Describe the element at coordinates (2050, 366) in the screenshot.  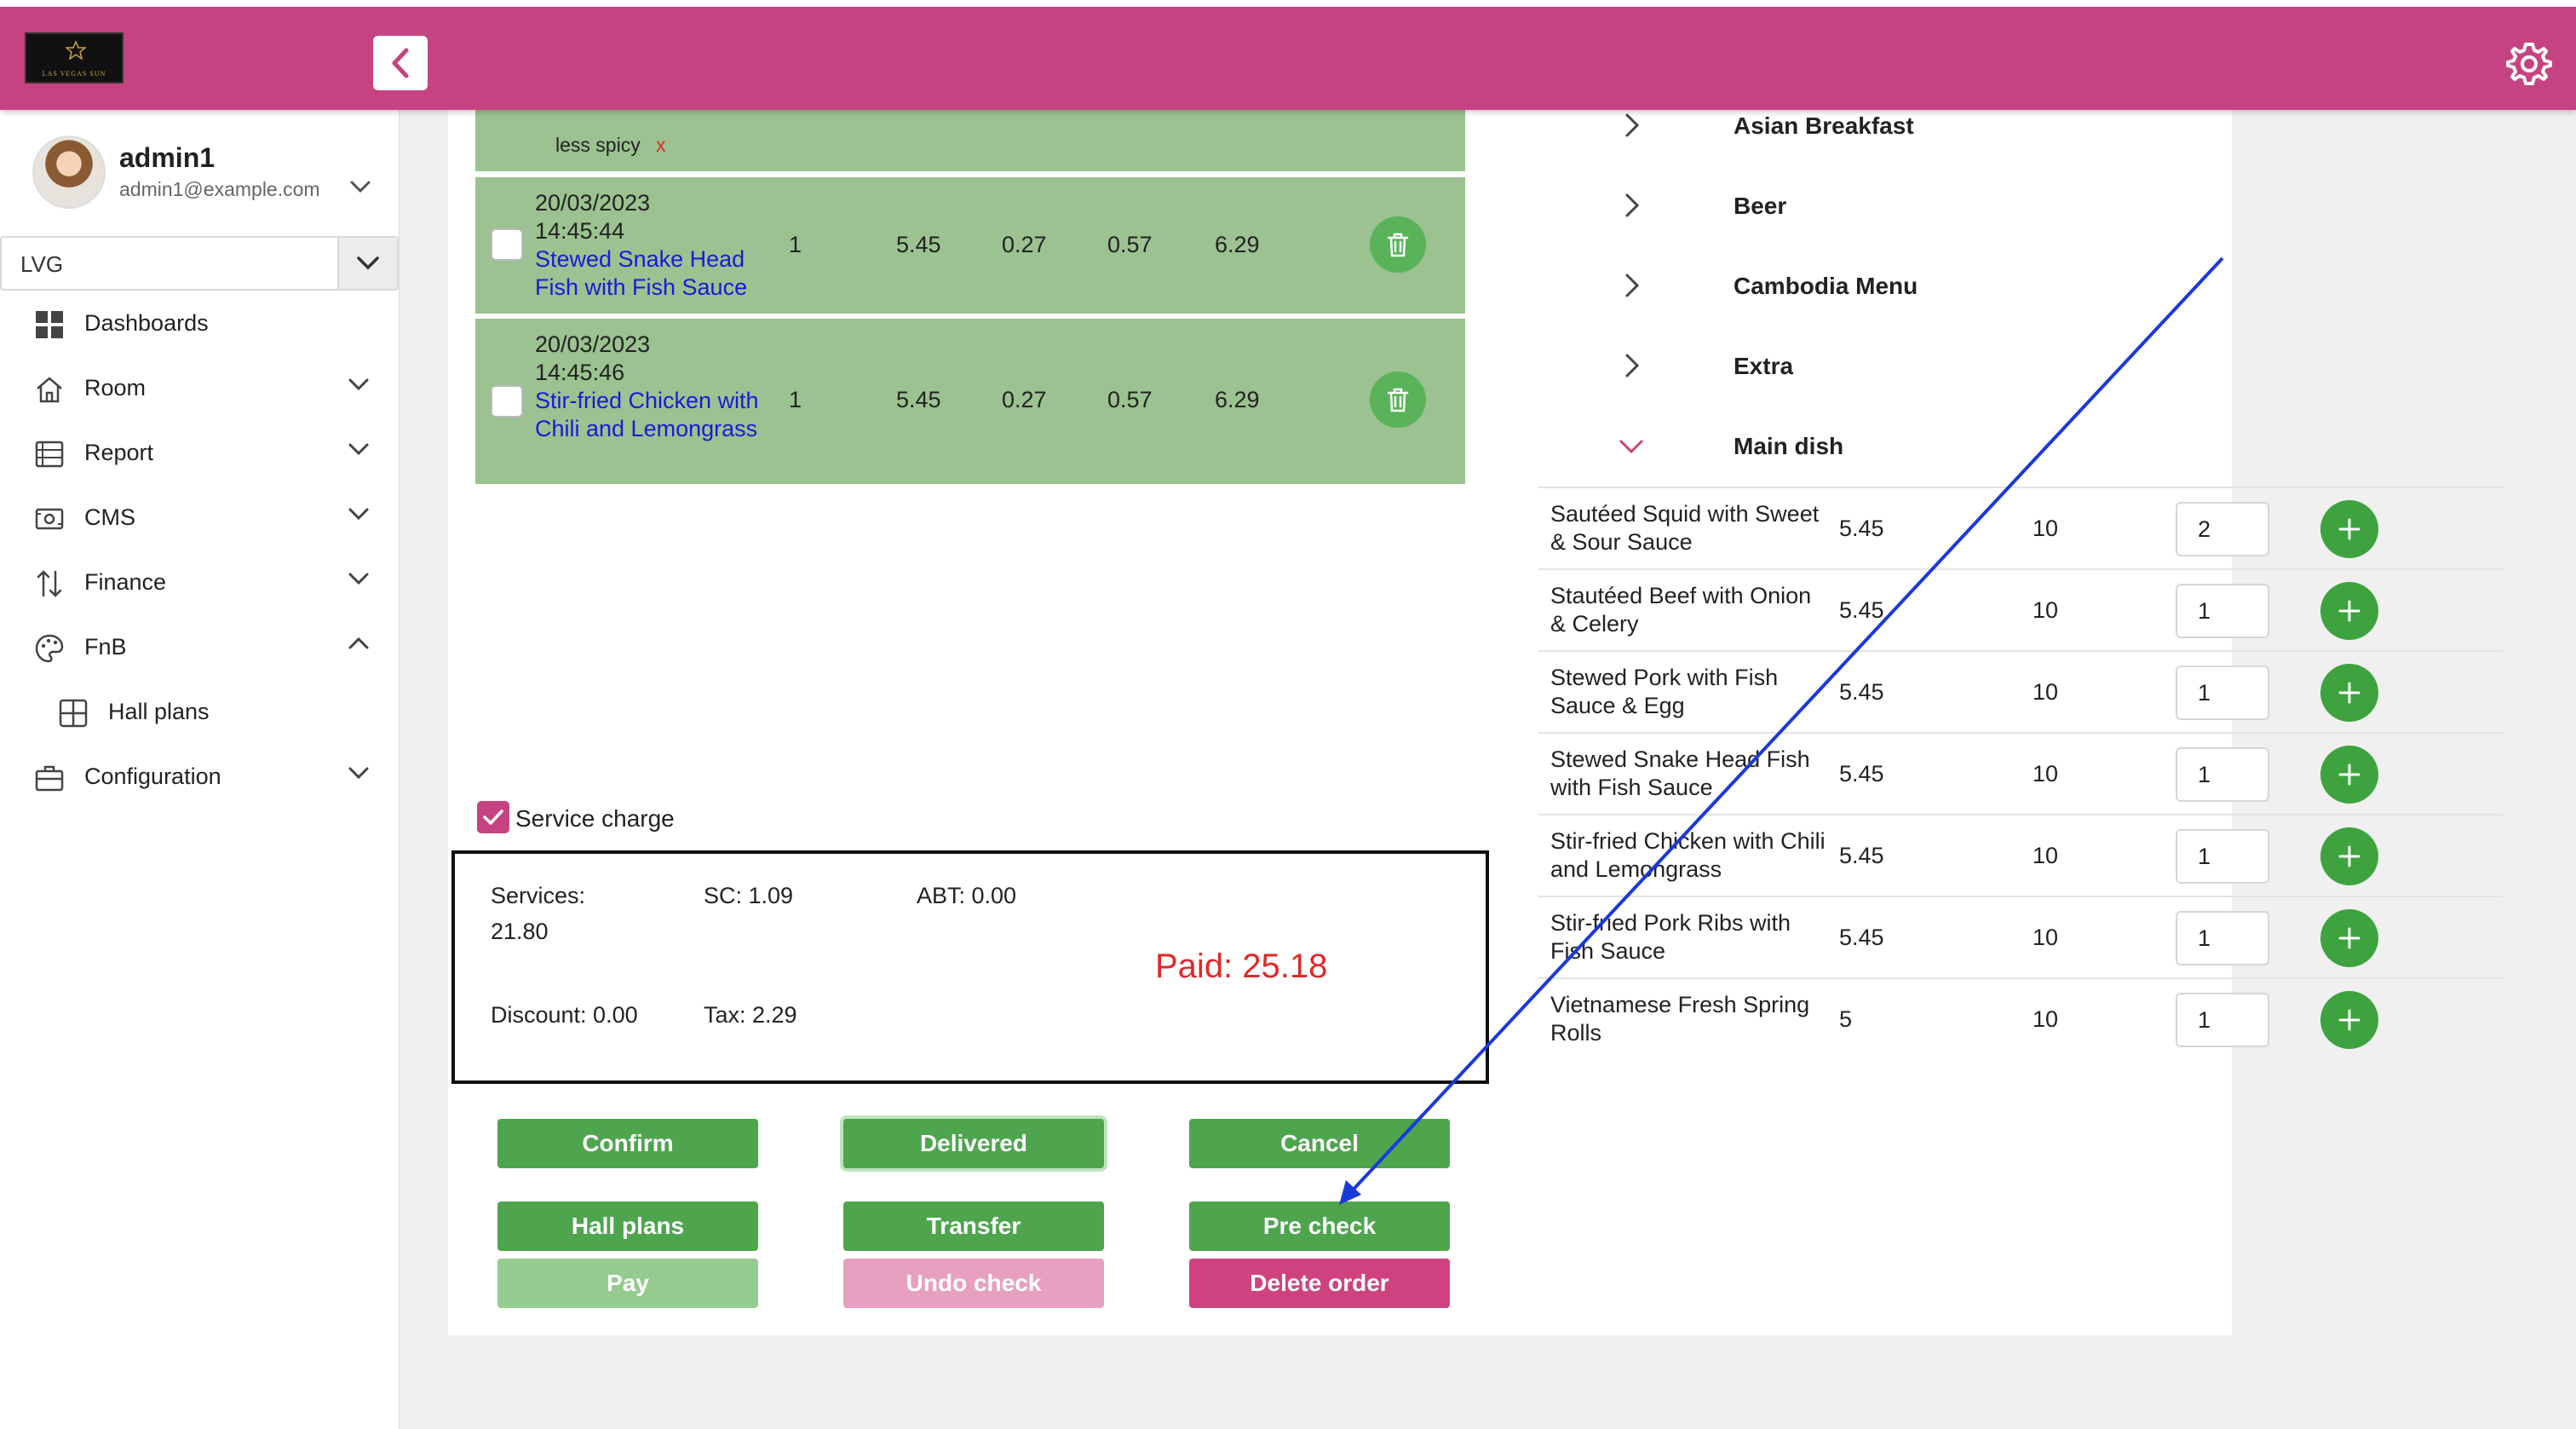
I see `category-extra: Extra` at that location.